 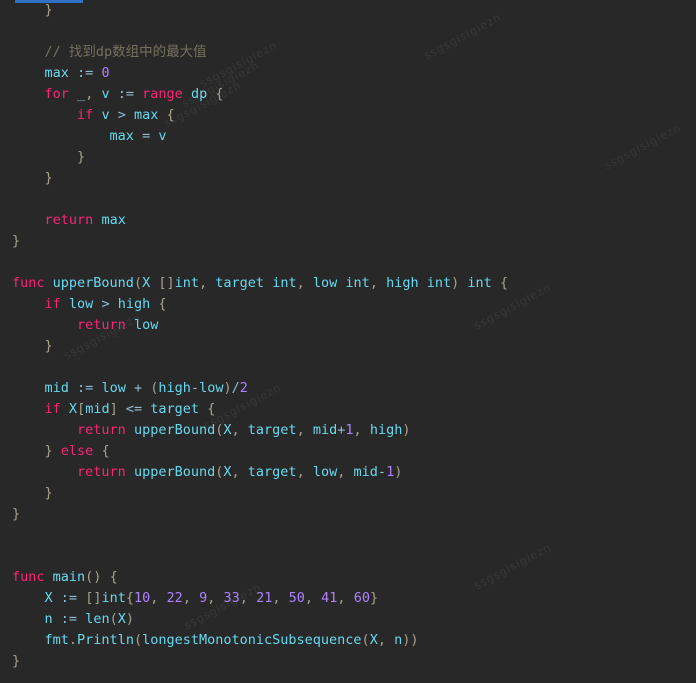 I want to click on code-token-fn: upperBound, so click(x=174, y=472).